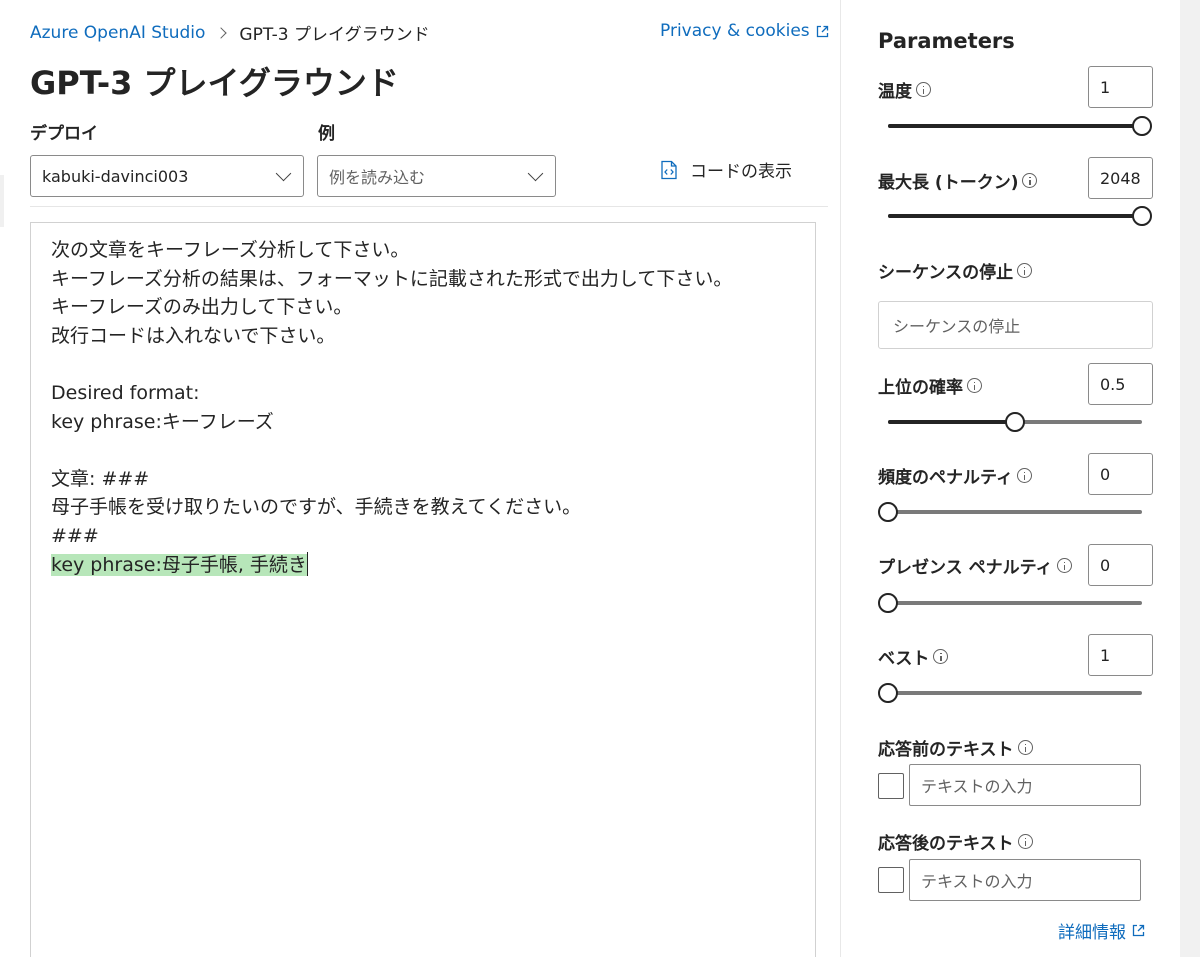  I want to click on max-length-label: 最大長 (トークン), so click(958, 180).